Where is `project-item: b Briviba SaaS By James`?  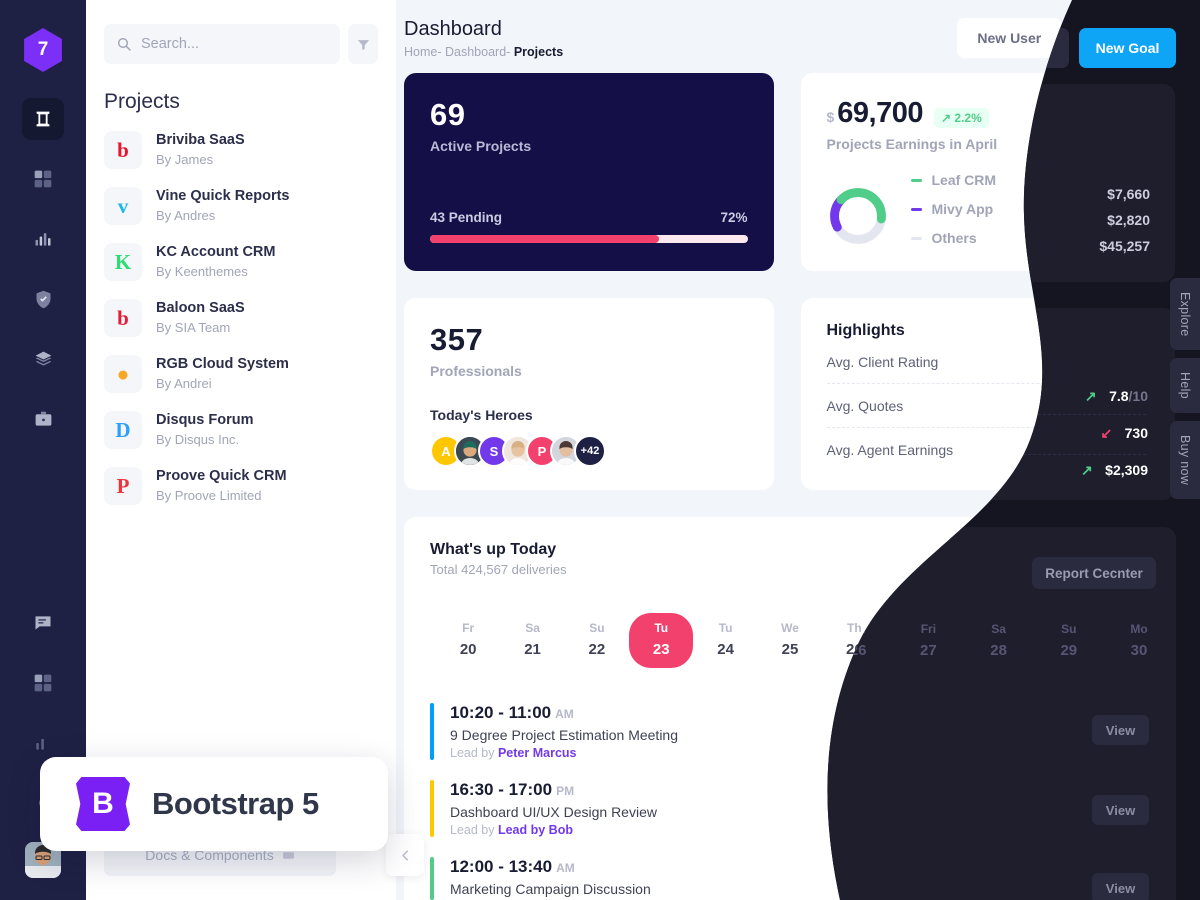 project-item: b Briviba SaaS By James is located at coordinates (241, 150).